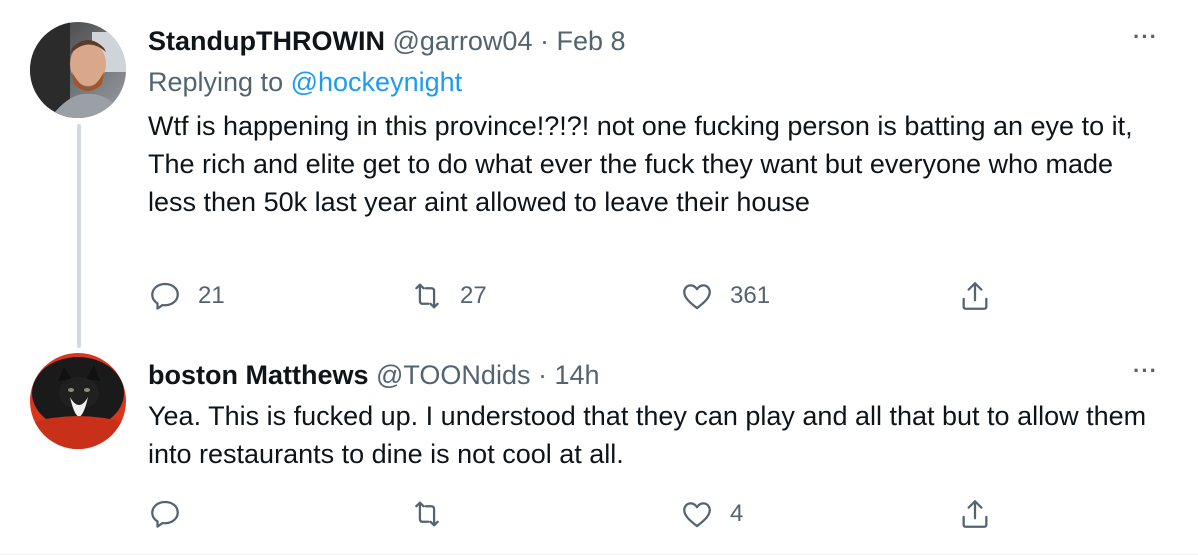 The height and width of the screenshot is (555, 1198). I want to click on tweet-actions: 4, so click(588, 514).